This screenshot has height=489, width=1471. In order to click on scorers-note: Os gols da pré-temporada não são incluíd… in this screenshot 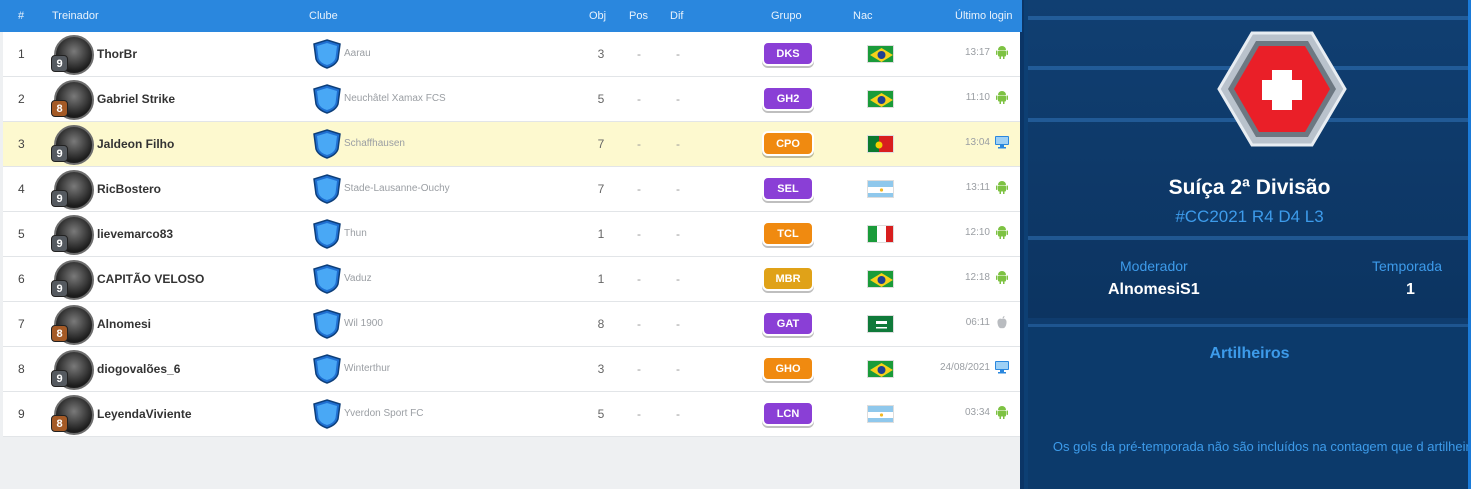, I will do `click(1261, 446)`.